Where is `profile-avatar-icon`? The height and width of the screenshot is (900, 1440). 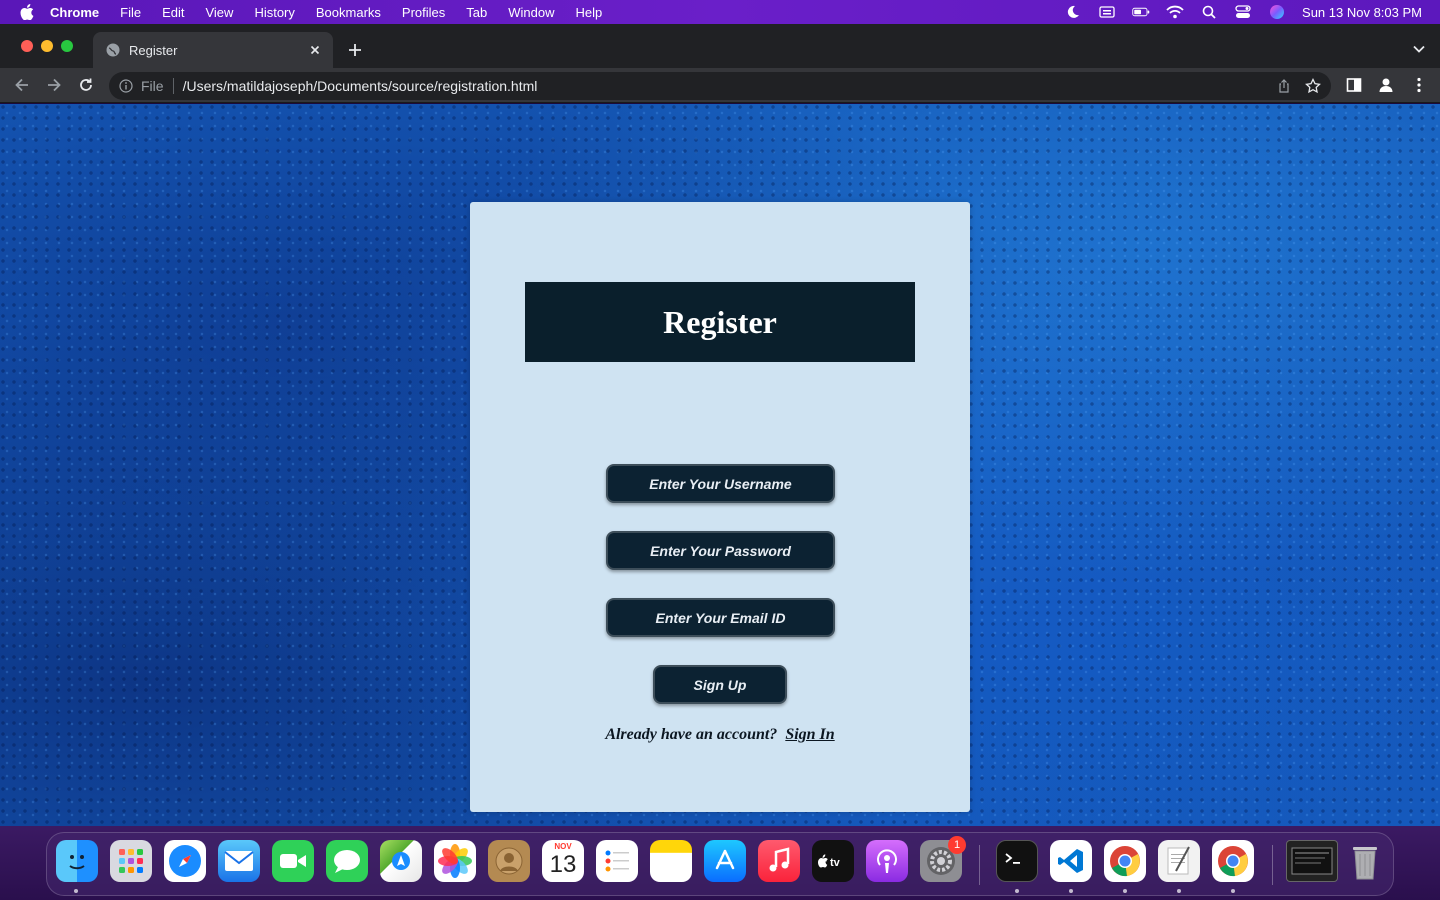 profile-avatar-icon is located at coordinates (1386, 85).